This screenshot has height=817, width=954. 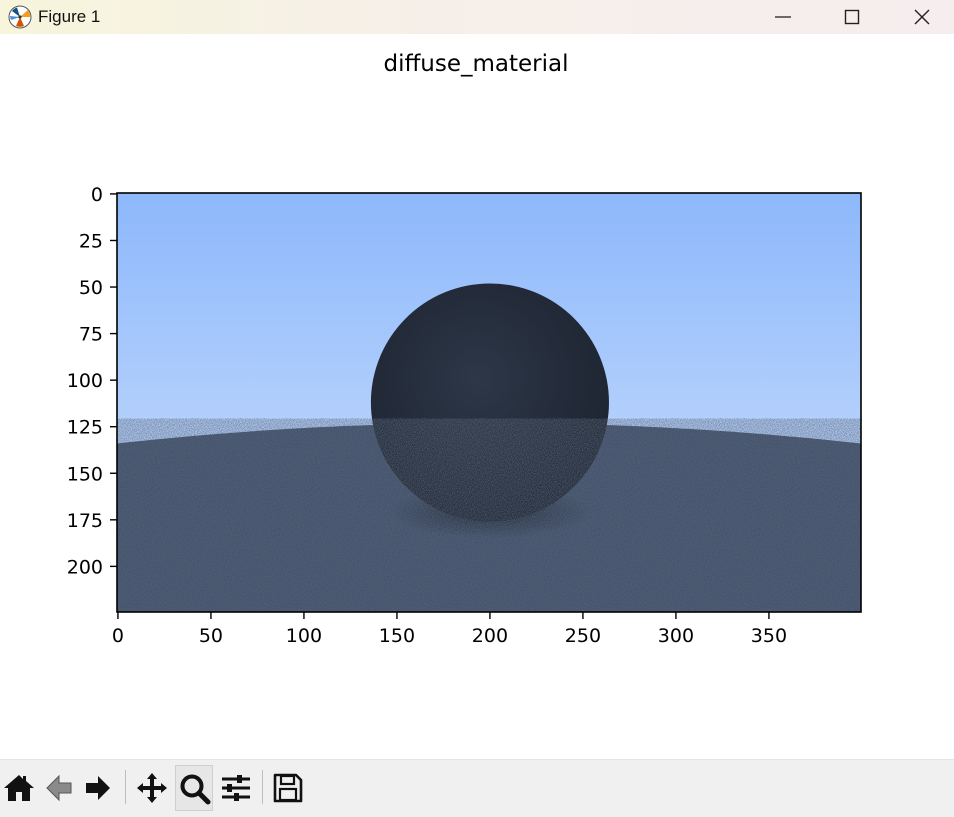 What do you see at coordinates (85, 428) in the screenshot?
I see `y-tick-label: 125` at bounding box center [85, 428].